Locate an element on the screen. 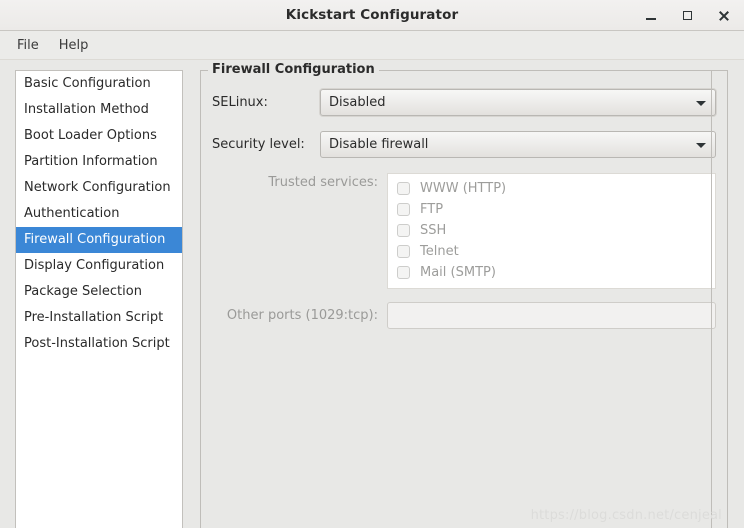 This screenshot has width=744, height=528. selinux-label: SELinux: is located at coordinates (240, 102).